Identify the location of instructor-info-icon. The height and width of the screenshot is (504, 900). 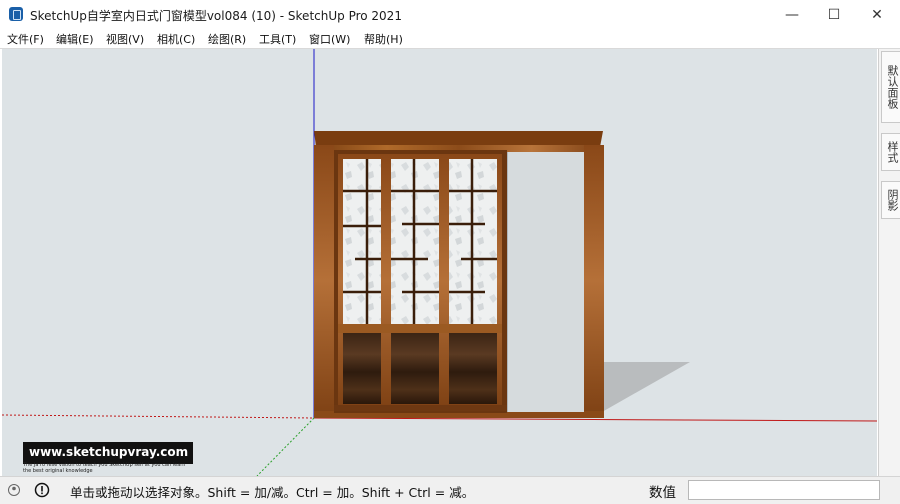
(42, 490).